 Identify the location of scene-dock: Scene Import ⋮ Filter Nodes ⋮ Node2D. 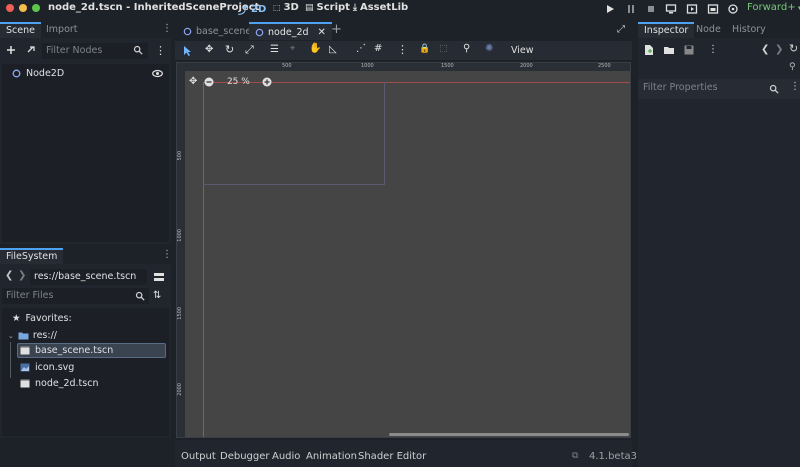
(86, 133).